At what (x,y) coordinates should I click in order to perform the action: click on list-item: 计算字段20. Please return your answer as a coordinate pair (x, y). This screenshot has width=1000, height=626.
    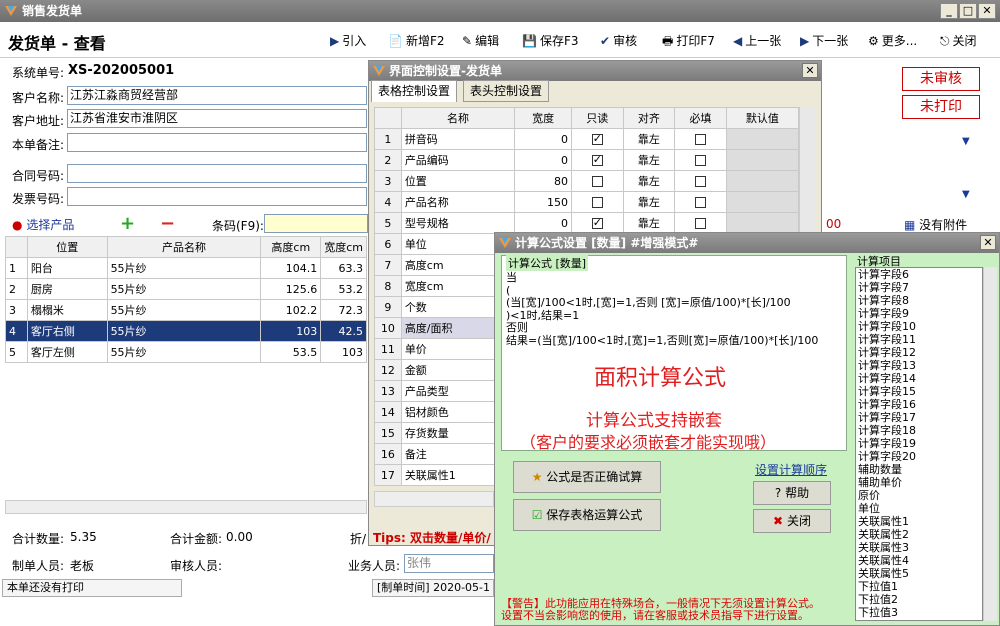
    Looking at the image, I should click on (920, 456).